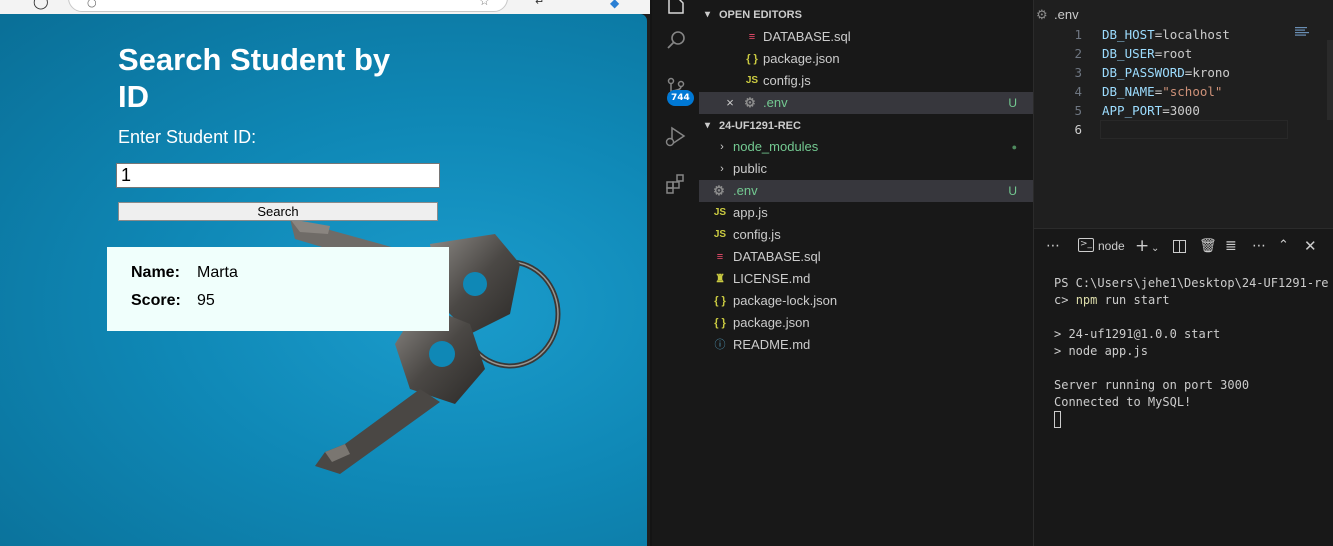  I want to click on open-editor-item-active: × ⚙ .env U, so click(866, 103).